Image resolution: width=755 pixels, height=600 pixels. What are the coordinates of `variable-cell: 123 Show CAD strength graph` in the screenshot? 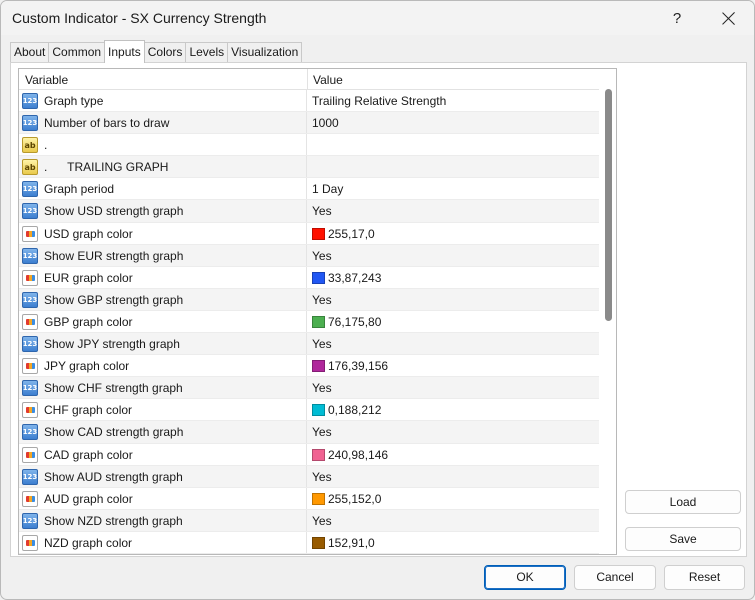 It's located at (163, 432).